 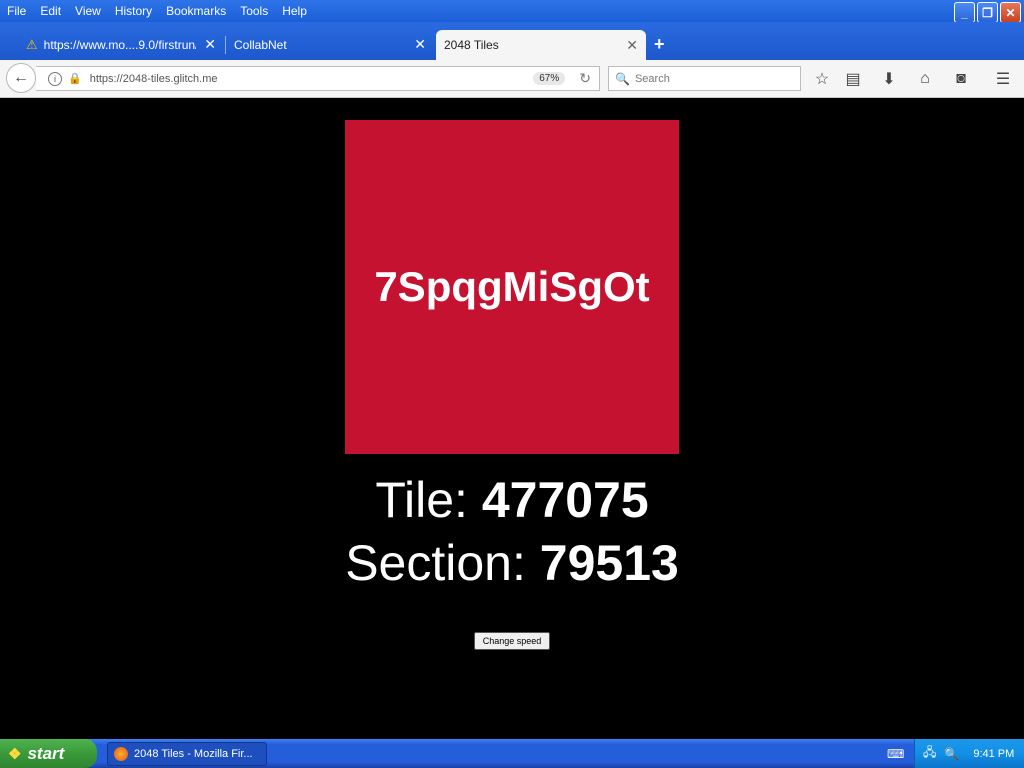 I want to click on menu-file: File, so click(x=16, y=11).